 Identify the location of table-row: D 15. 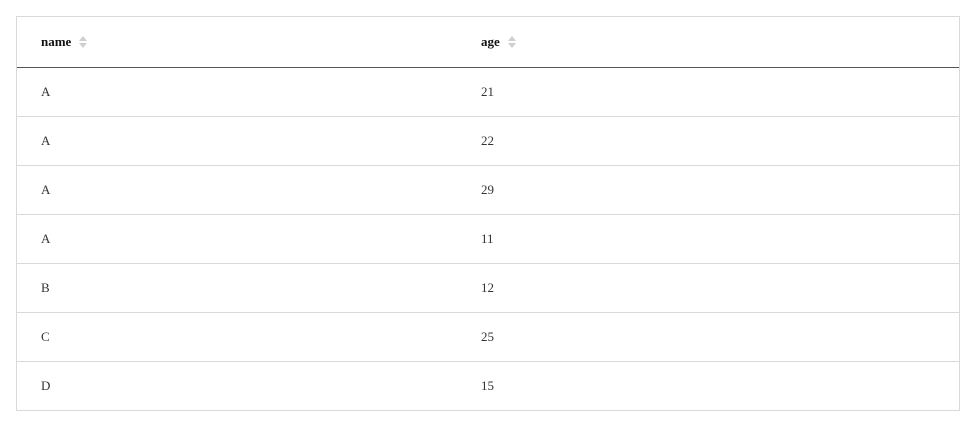
(488, 385).